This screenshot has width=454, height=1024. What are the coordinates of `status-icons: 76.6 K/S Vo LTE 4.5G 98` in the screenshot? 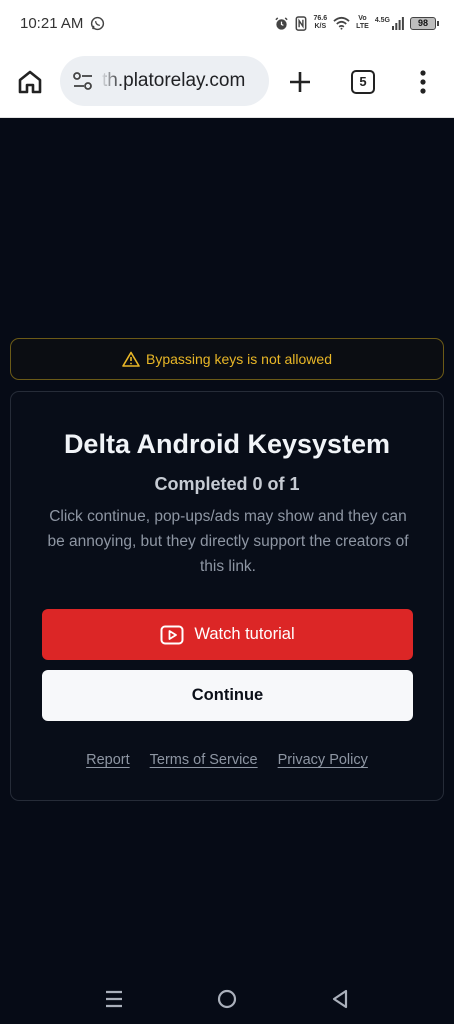 It's located at (356, 23).